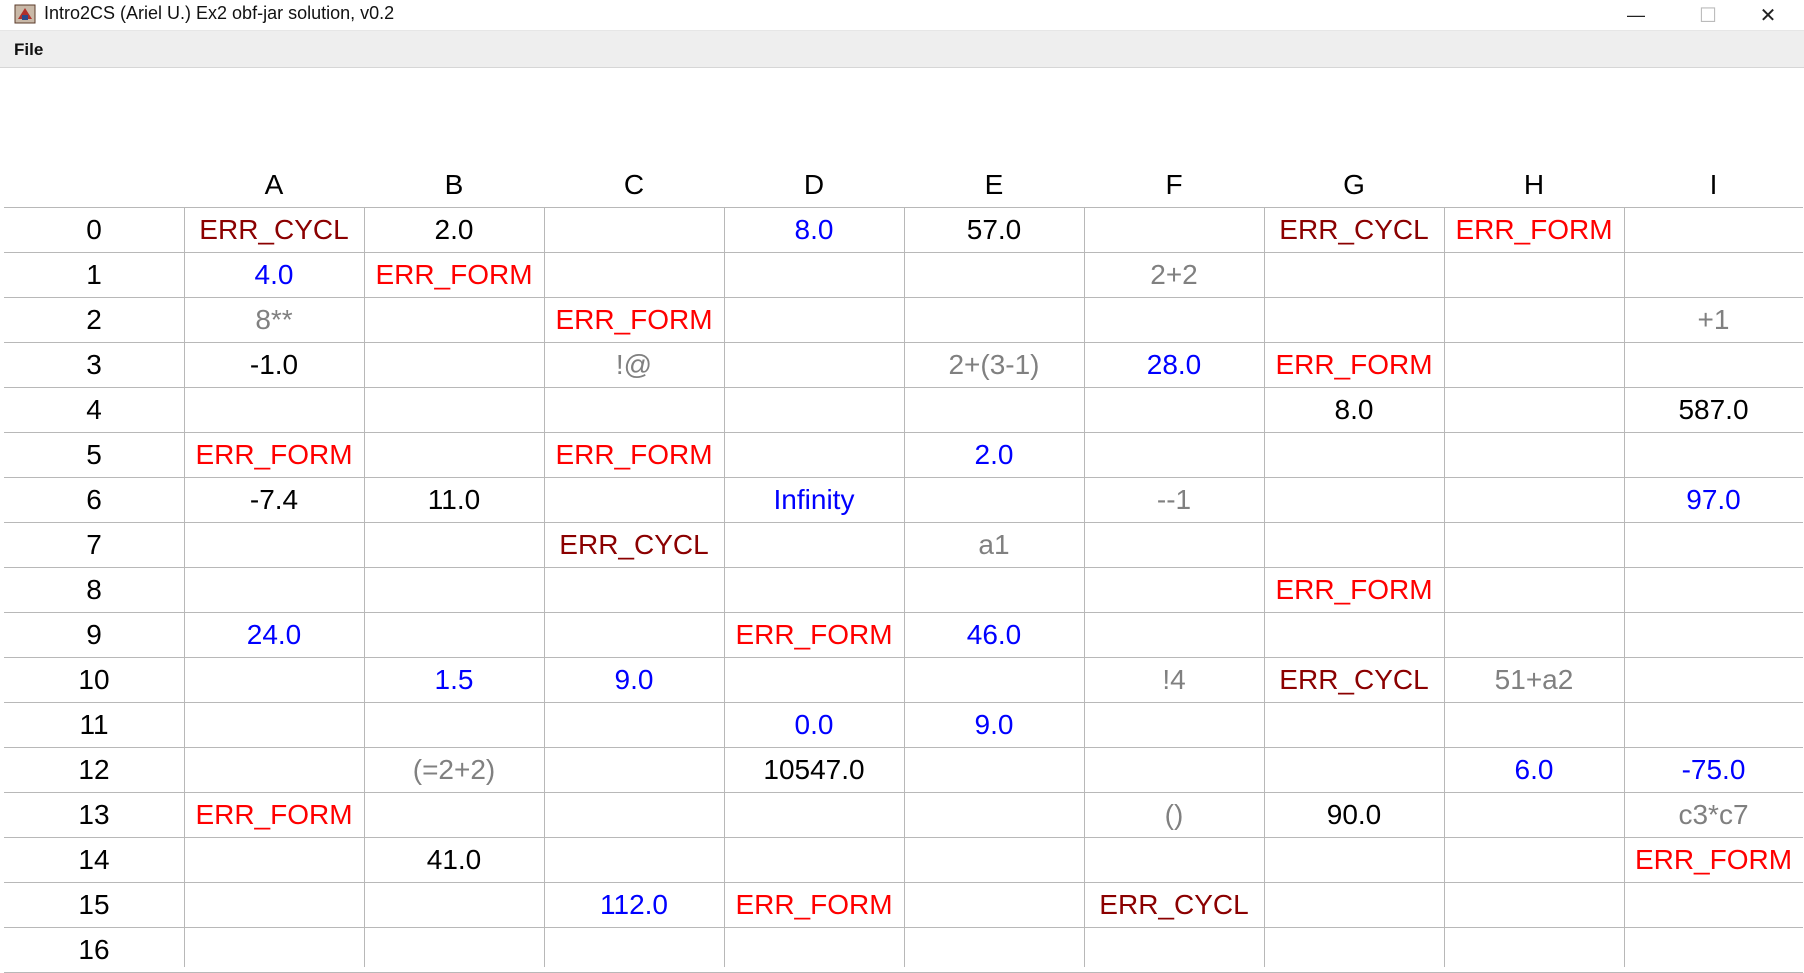 The image size is (1804, 973). What do you see at coordinates (1713, 184) in the screenshot?
I see `column-header-I: I` at bounding box center [1713, 184].